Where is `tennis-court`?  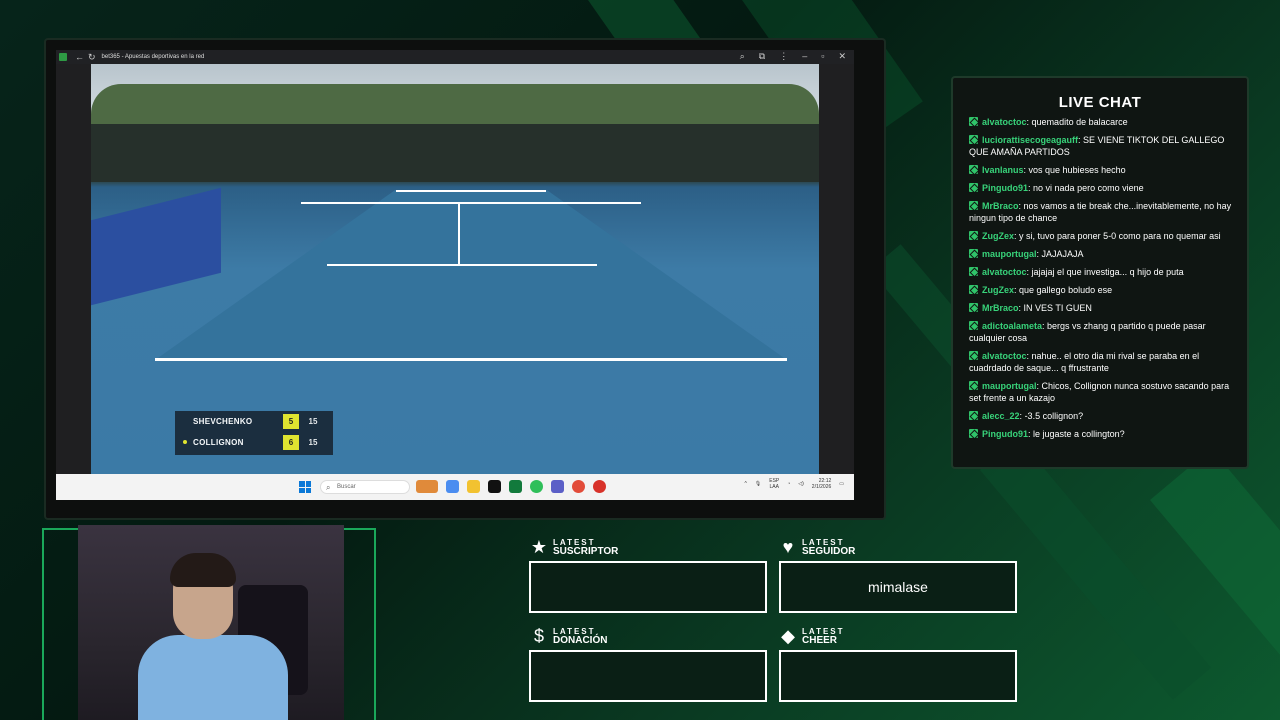
tennis-court is located at coordinates (471, 275).